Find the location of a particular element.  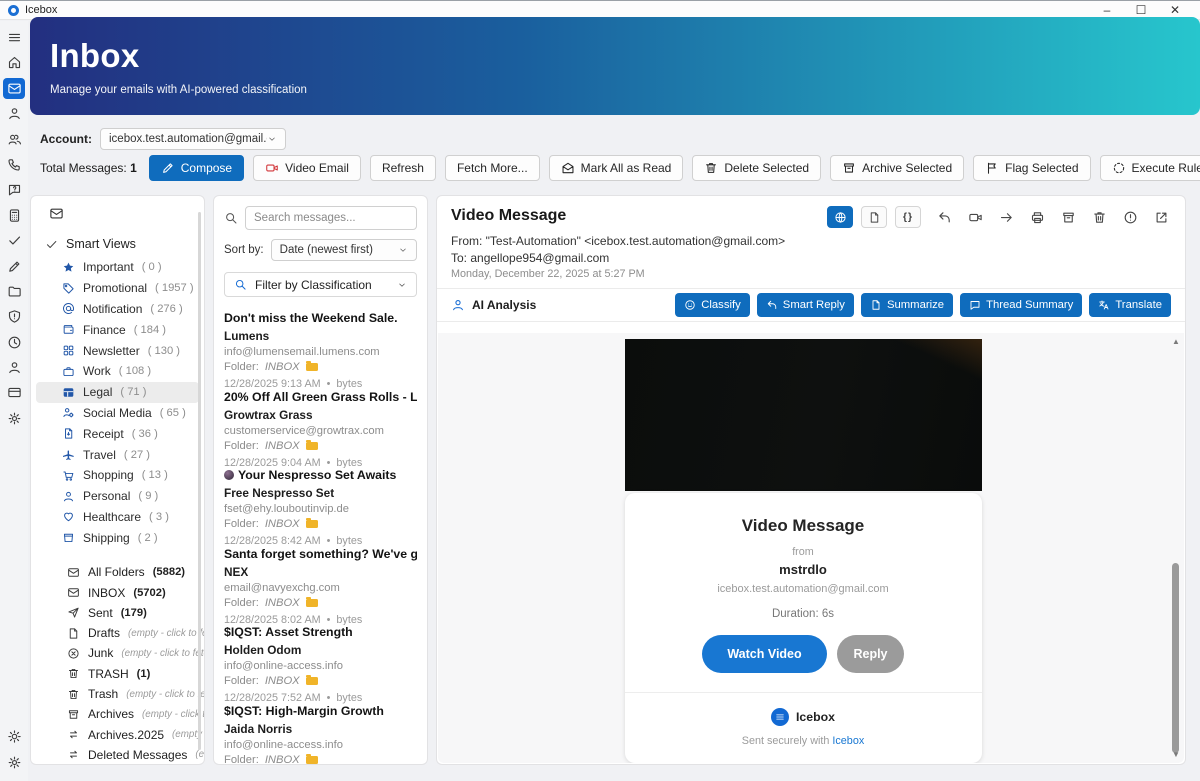

delete-selected-button: Delete Selected is located at coordinates (757, 168).